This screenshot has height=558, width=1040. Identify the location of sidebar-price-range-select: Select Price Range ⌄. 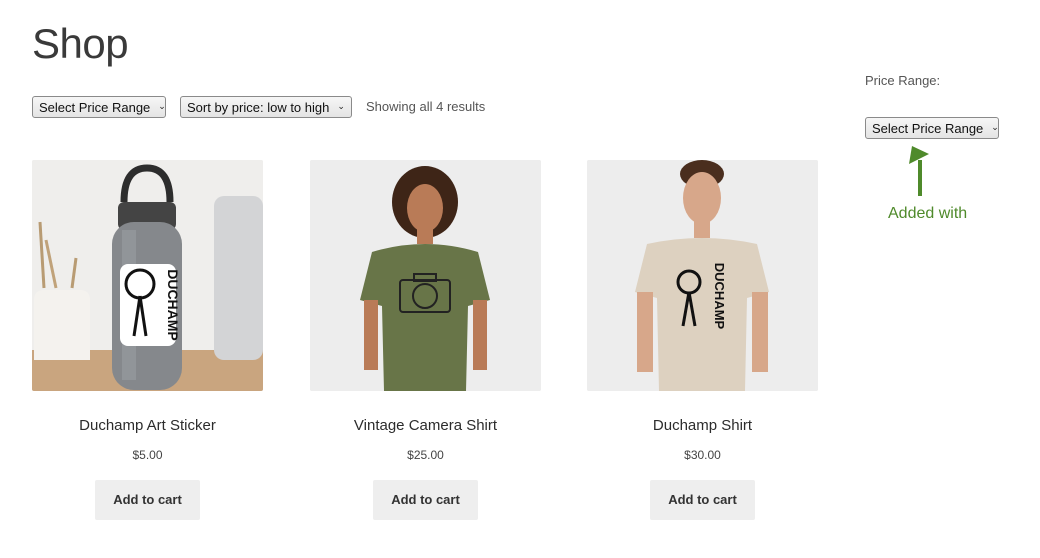
(932, 128).